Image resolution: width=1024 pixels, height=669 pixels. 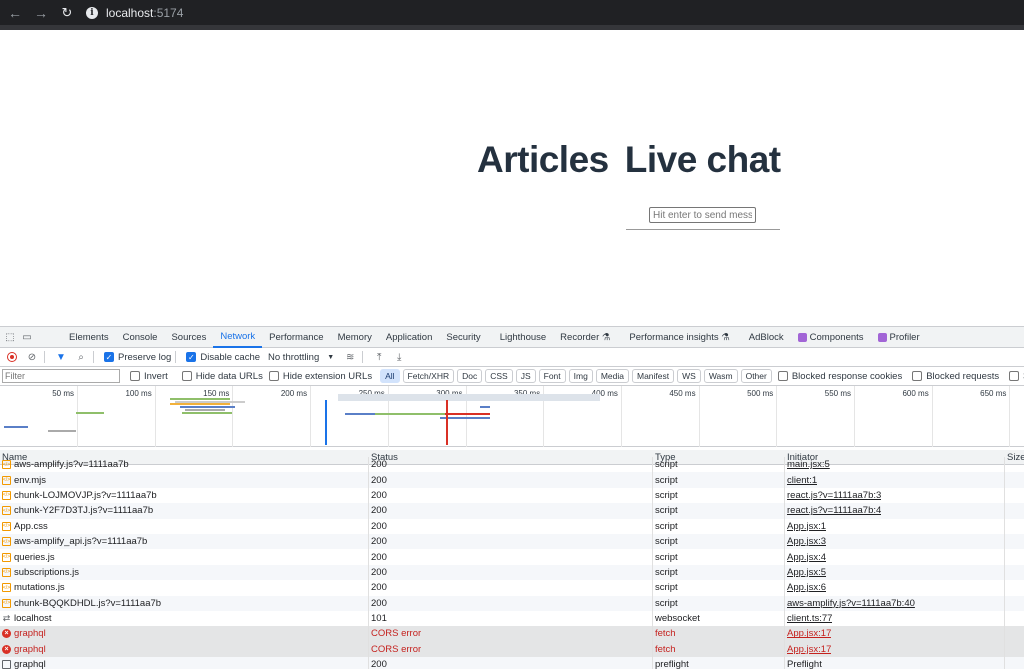 What do you see at coordinates (806, 587) in the screenshot?
I see `request-initiator: App.jsx:6` at bounding box center [806, 587].